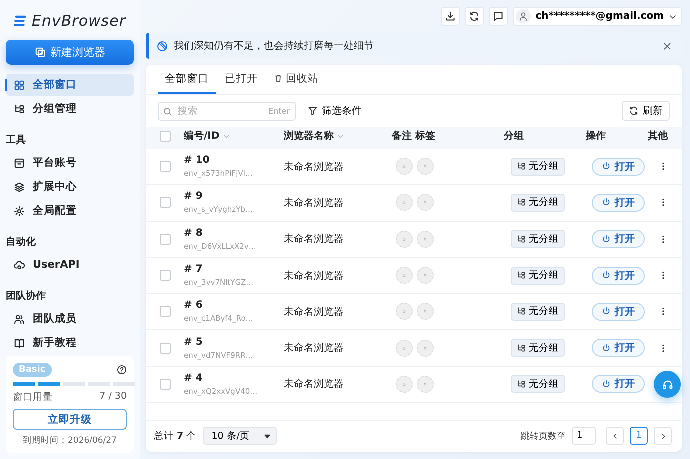 The image size is (690, 459). Describe the element at coordinates (70, 319) in the screenshot. I see `nav-item: 团队成员` at that location.